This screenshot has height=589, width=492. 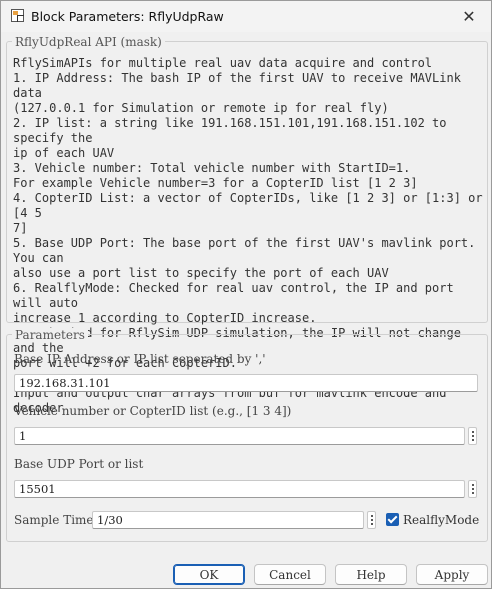 I want to click on udp-port-label: Base UDP Port or list, so click(x=79, y=464).